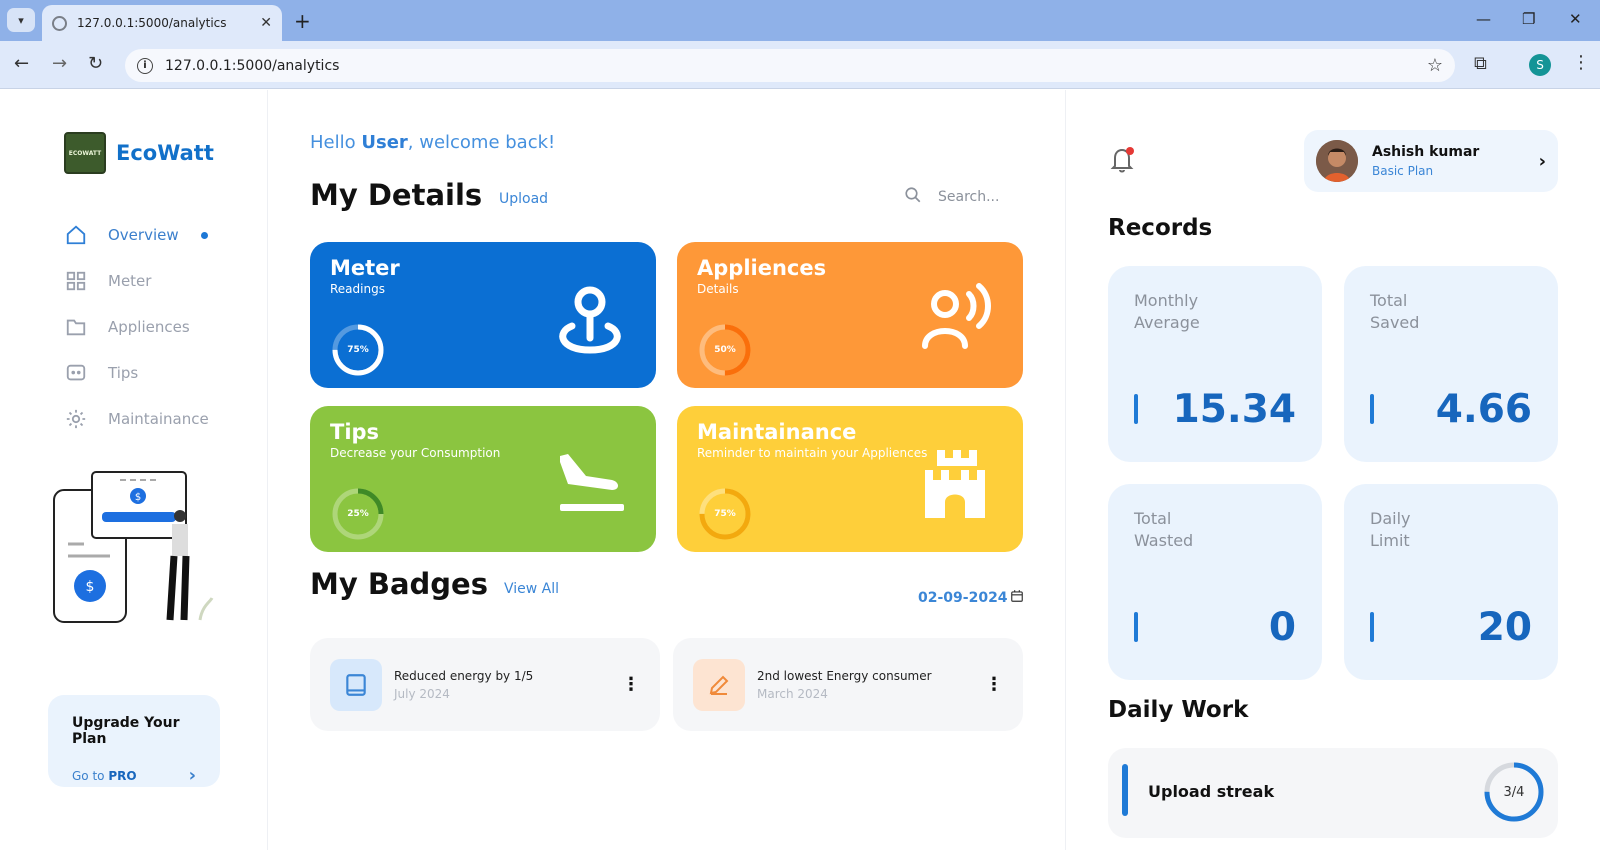 The width and height of the screenshot is (1600, 850). What do you see at coordinates (399, 584) in the screenshot?
I see `my-badges-title: My Badges` at bounding box center [399, 584].